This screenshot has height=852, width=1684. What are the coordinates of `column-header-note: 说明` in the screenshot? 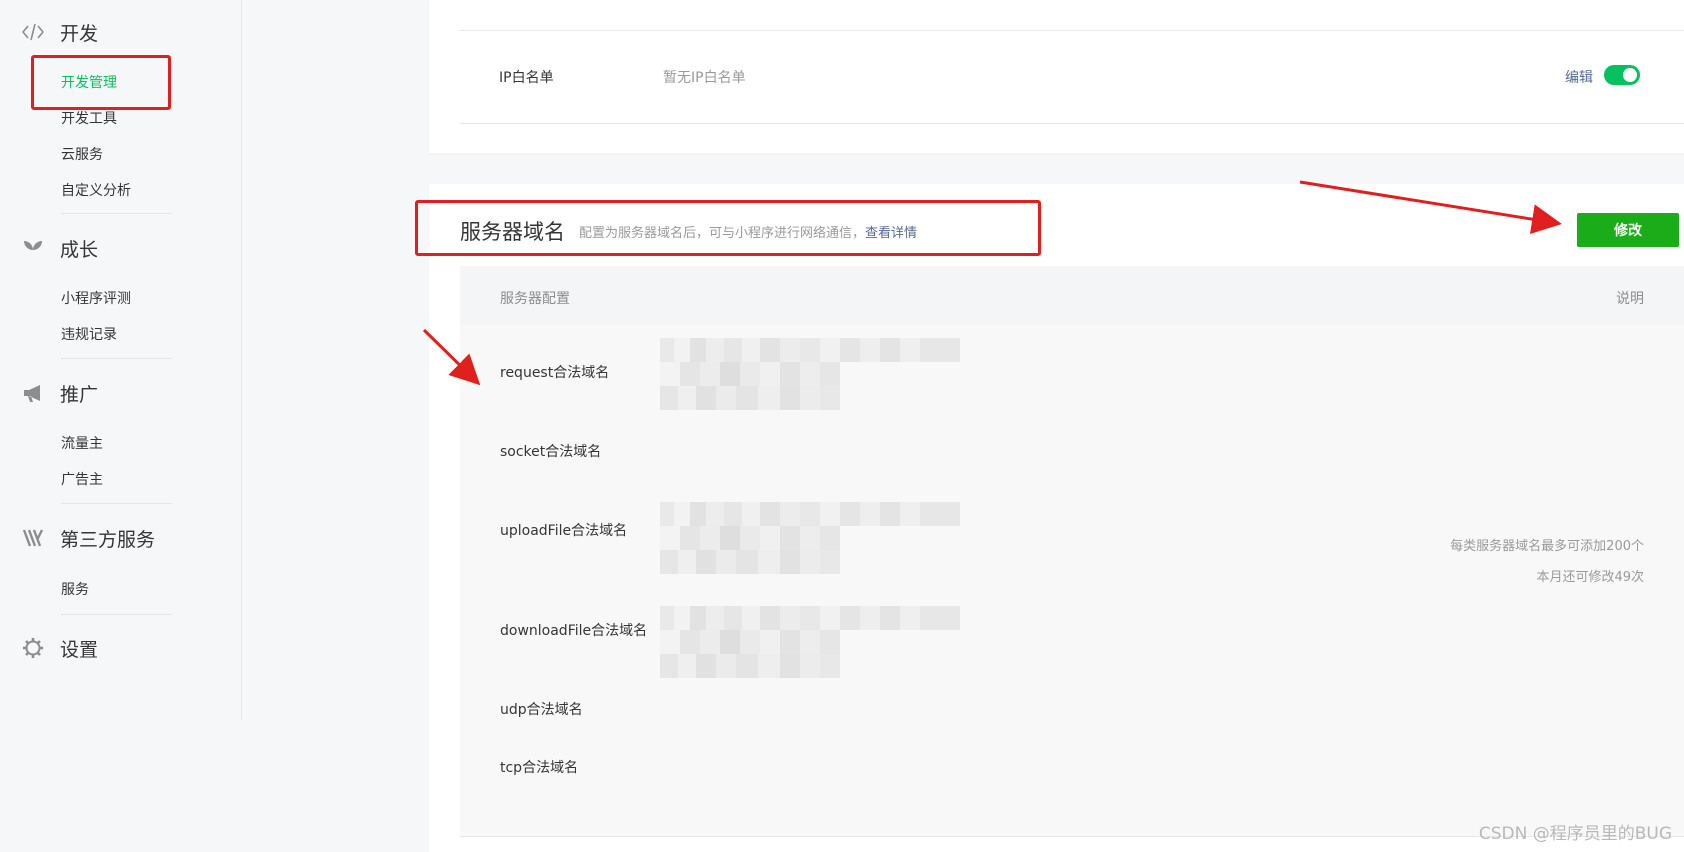 It's located at (1630, 299).